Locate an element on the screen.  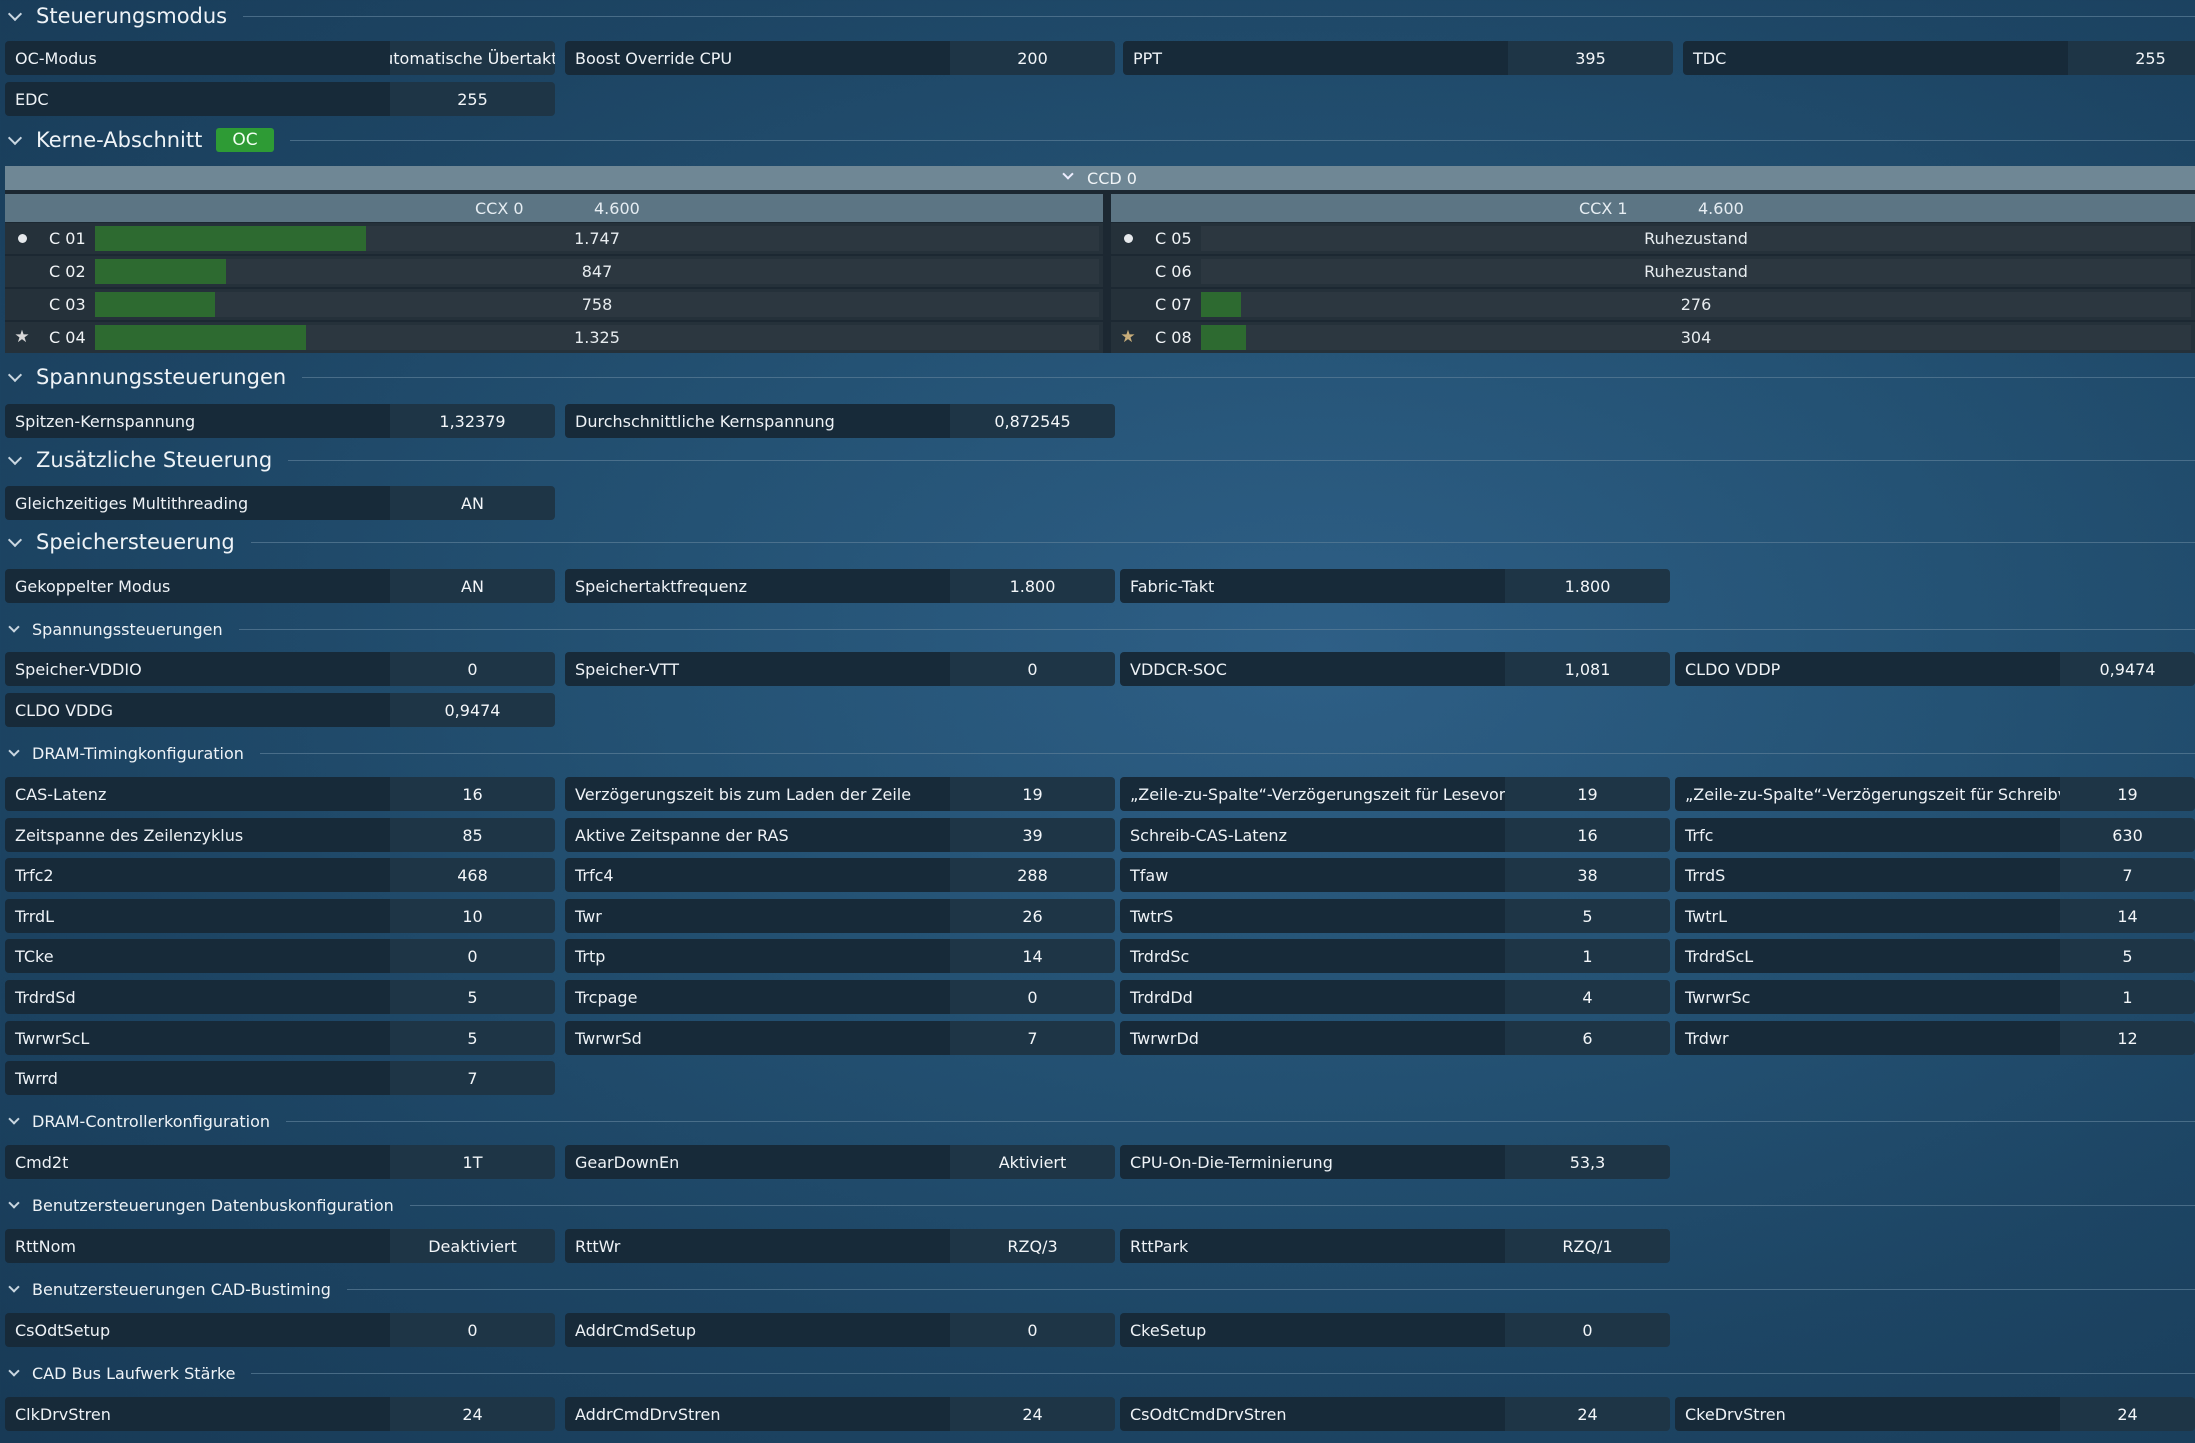
dram-ctrl-field: Cmd2t 1T is located at coordinates (280, 1162).